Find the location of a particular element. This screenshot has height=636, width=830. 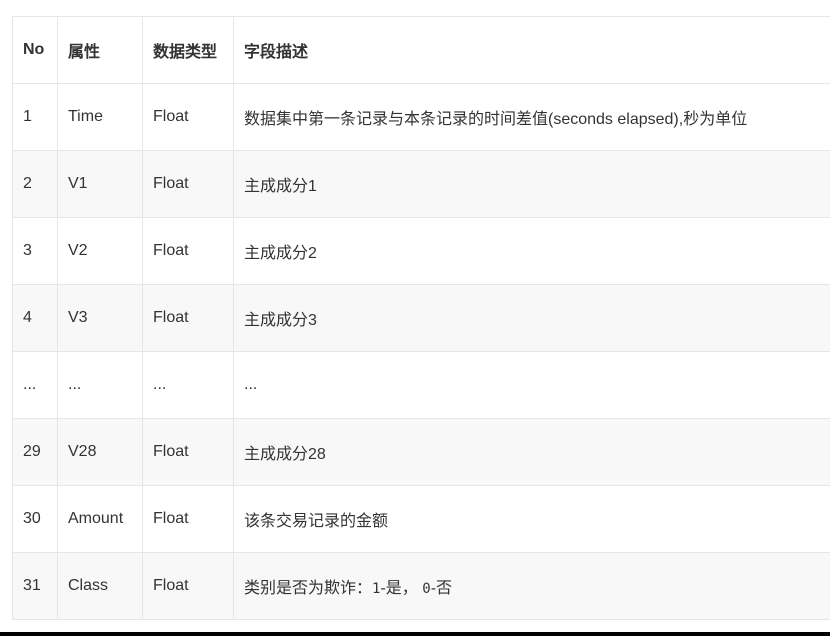

table-row: 4 V3 Float 主成成分3 is located at coordinates (421, 318).